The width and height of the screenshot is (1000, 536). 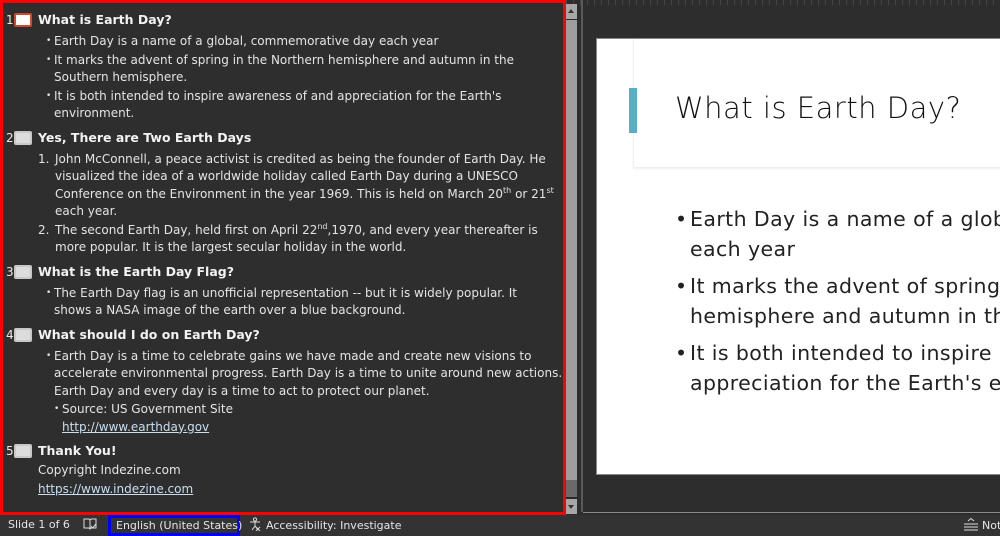 I want to click on scroll-thumb, so click(x=571, y=250).